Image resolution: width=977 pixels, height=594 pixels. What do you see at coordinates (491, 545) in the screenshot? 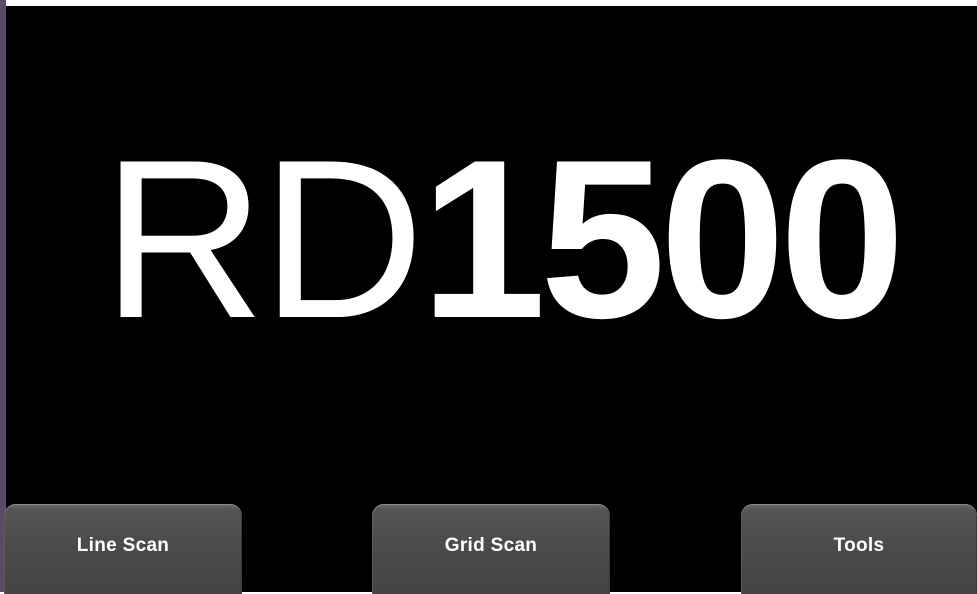
I see `grid-scan-label: Grid Scan` at bounding box center [491, 545].